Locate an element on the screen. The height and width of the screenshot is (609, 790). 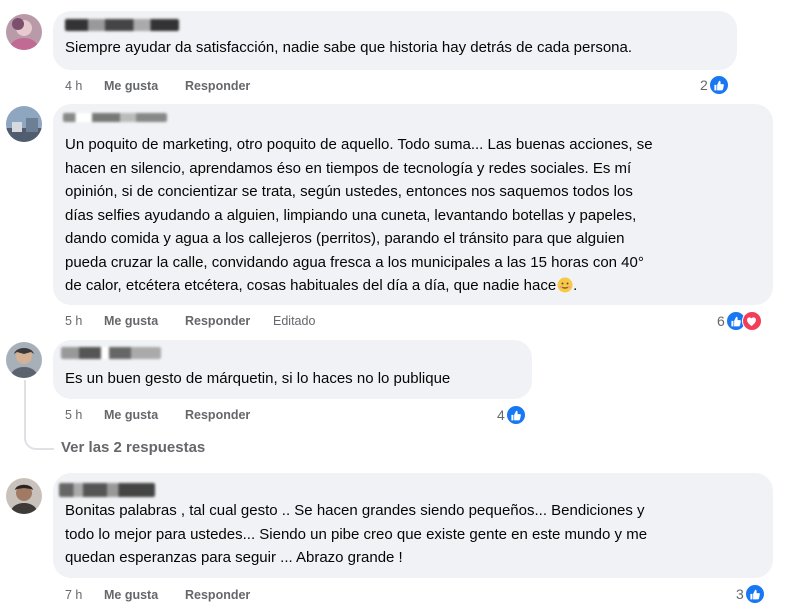
reaction-summary: 2 is located at coordinates (714, 85).